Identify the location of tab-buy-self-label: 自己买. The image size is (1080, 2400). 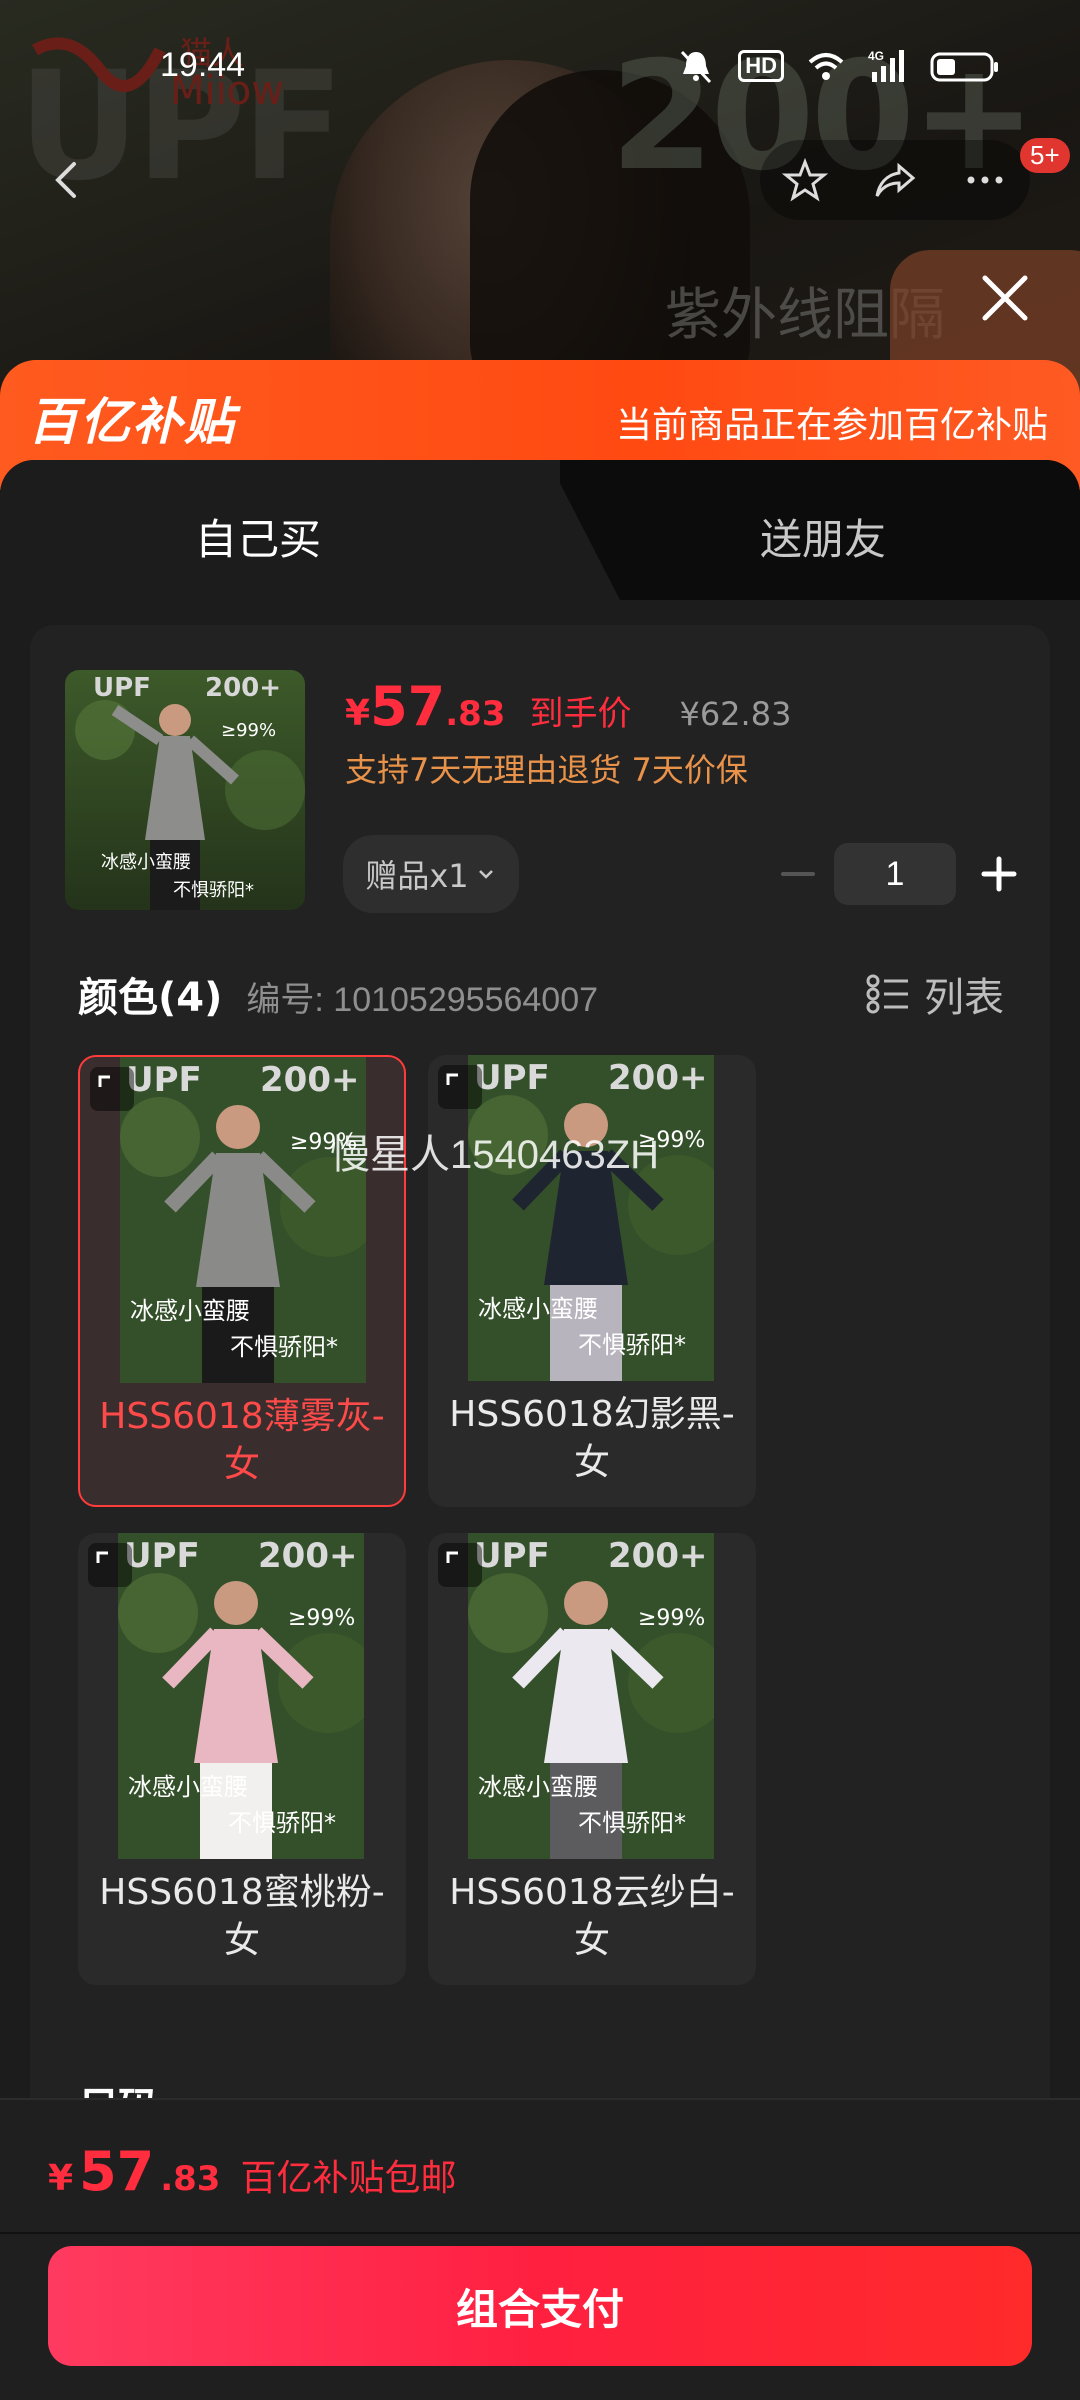
(258, 539).